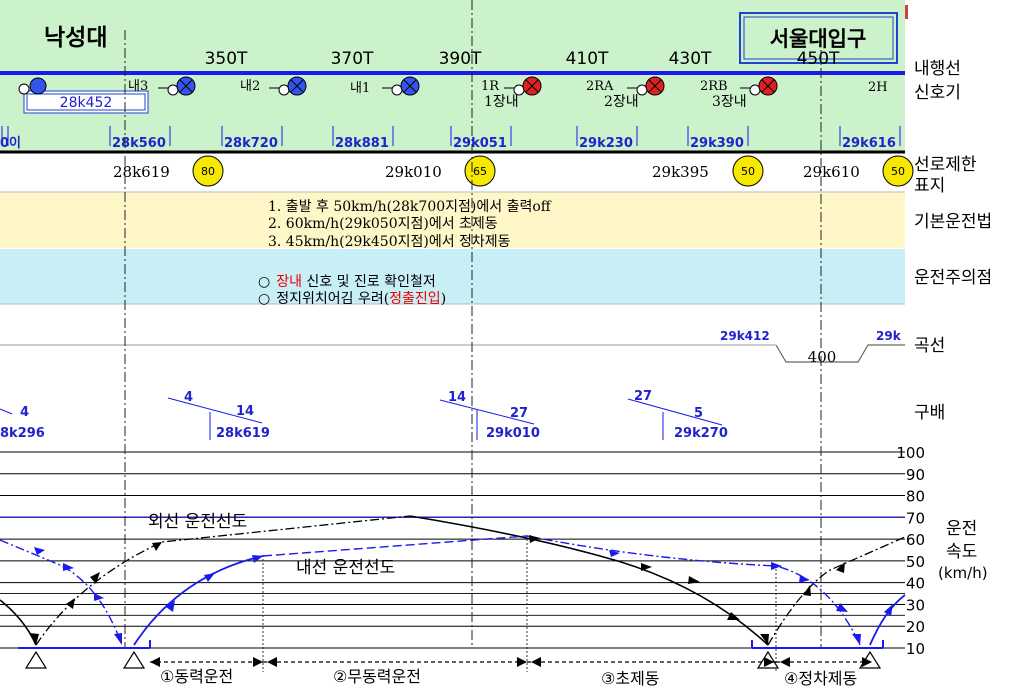 Image resolution: width=1017 pixels, height=691 pixels. What do you see at coordinates (937, 69) in the screenshot?
I see `row-label-signal: 내행선` at bounding box center [937, 69].